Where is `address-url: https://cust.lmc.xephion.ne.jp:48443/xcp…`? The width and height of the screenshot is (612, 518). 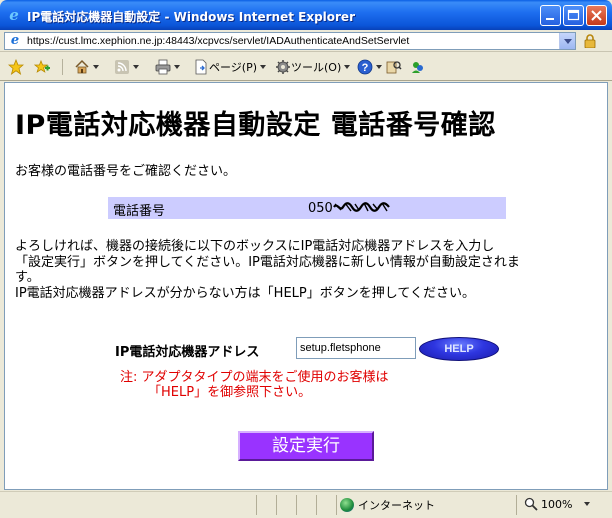
address-url: https://cust.lmc.xephion.ne.jp:48443/xcp… is located at coordinates (218, 41).